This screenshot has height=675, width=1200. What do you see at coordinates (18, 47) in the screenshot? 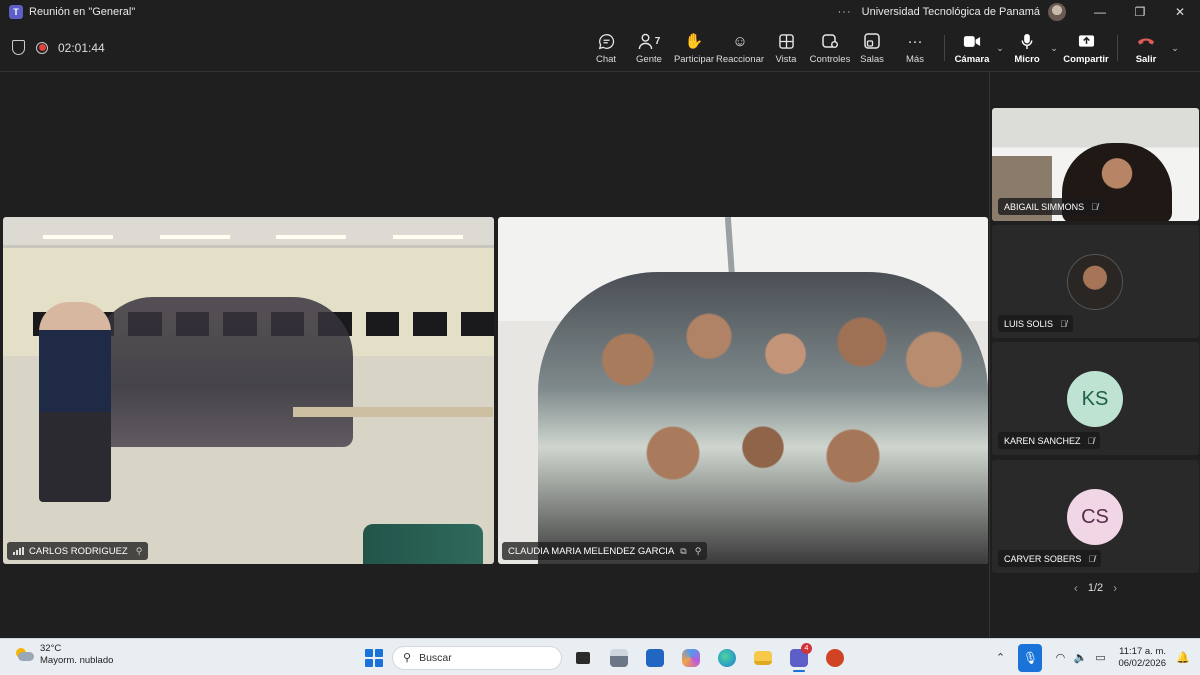
I see `shield-icon` at bounding box center [18, 47].